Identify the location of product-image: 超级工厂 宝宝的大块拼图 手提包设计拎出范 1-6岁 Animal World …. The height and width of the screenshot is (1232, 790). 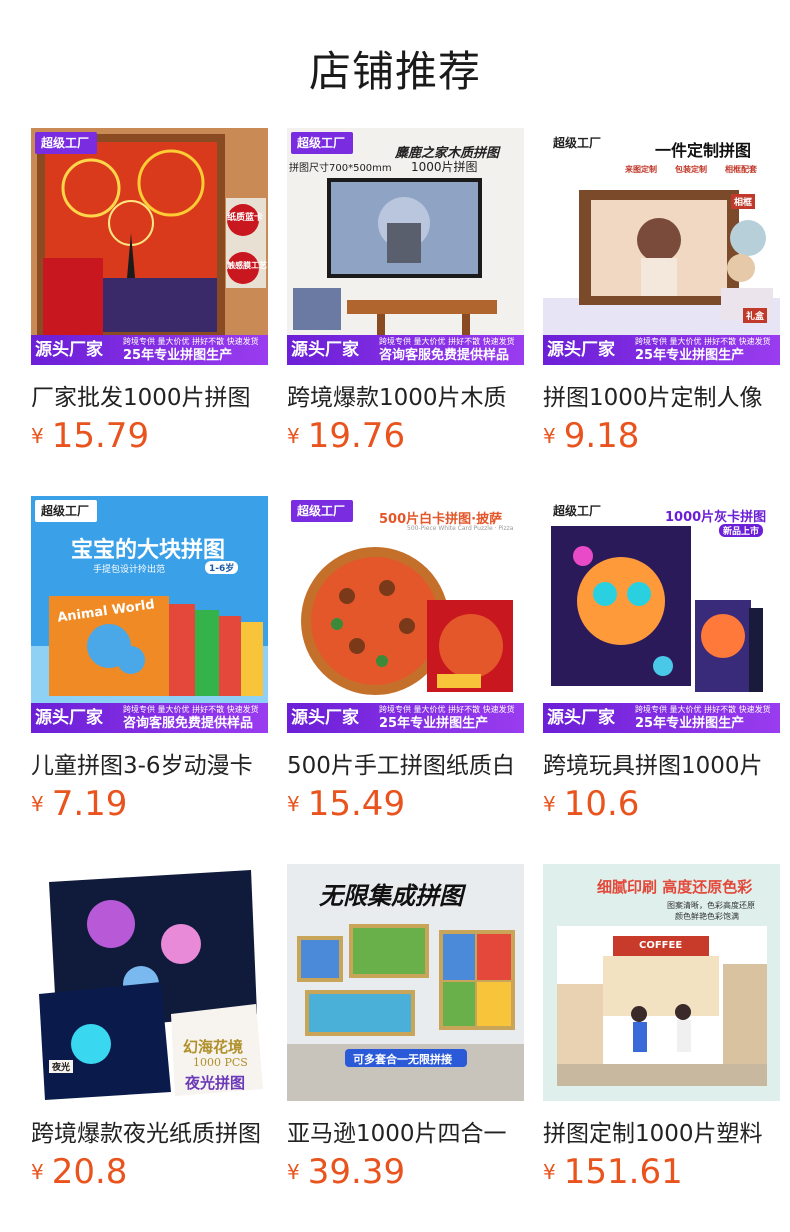
(149, 614).